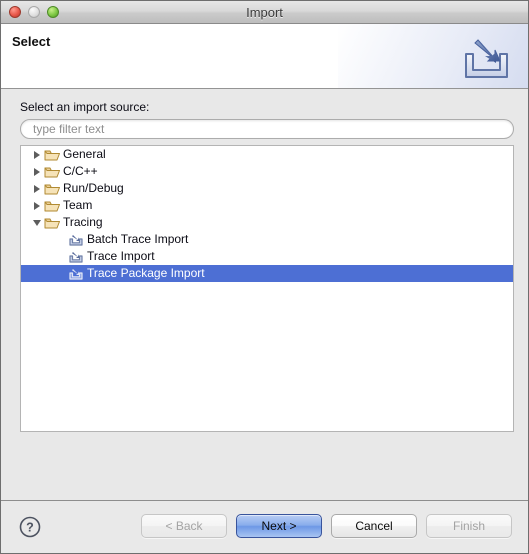 The width and height of the screenshot is (529, 554). What do you see at coordinates (80, 171) in the screenshot?
I see `tree-item-label: C/C++` at bounding box center [80, 171].